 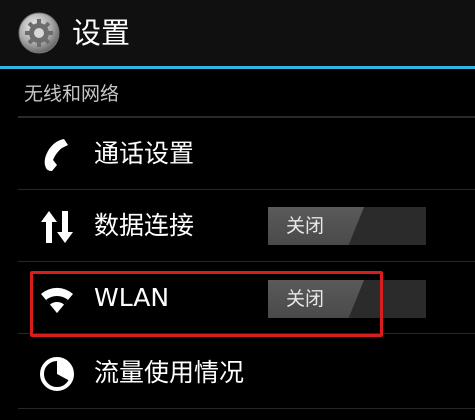 What do you see at coordinates (39, 33) in the screenshot?
I see `settings-gear-icon` at bounding box center [39, 33].